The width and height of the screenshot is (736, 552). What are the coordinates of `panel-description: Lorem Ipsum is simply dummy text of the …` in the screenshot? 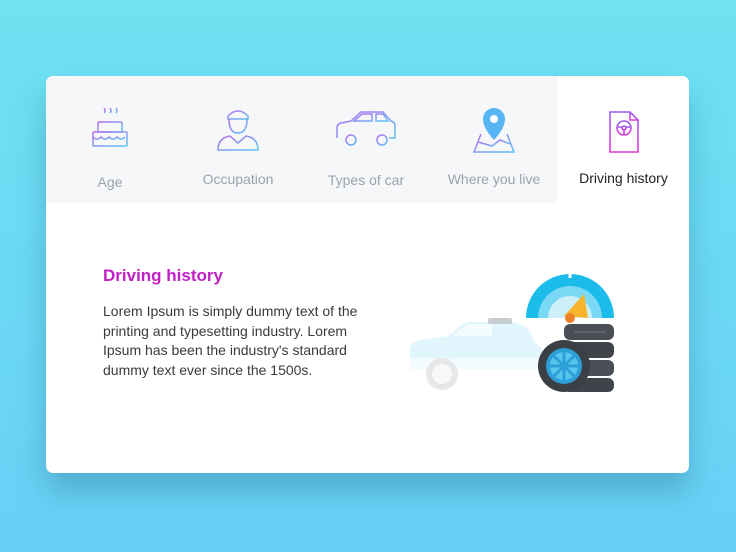 It's located at (230, 340).